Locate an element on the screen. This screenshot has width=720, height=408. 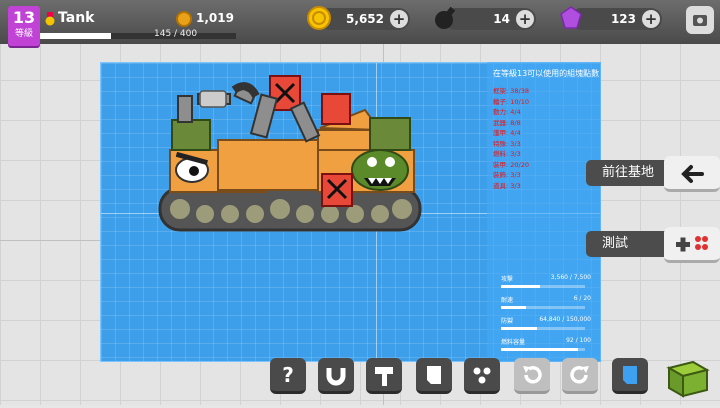
requirement-item: 裝甲: 20/20 is located at coordinates (511, 164).